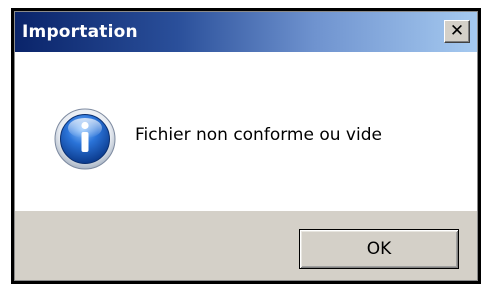 The image size is (494, 292). I want to click on ok-button-label: OK, so click(379, 249).